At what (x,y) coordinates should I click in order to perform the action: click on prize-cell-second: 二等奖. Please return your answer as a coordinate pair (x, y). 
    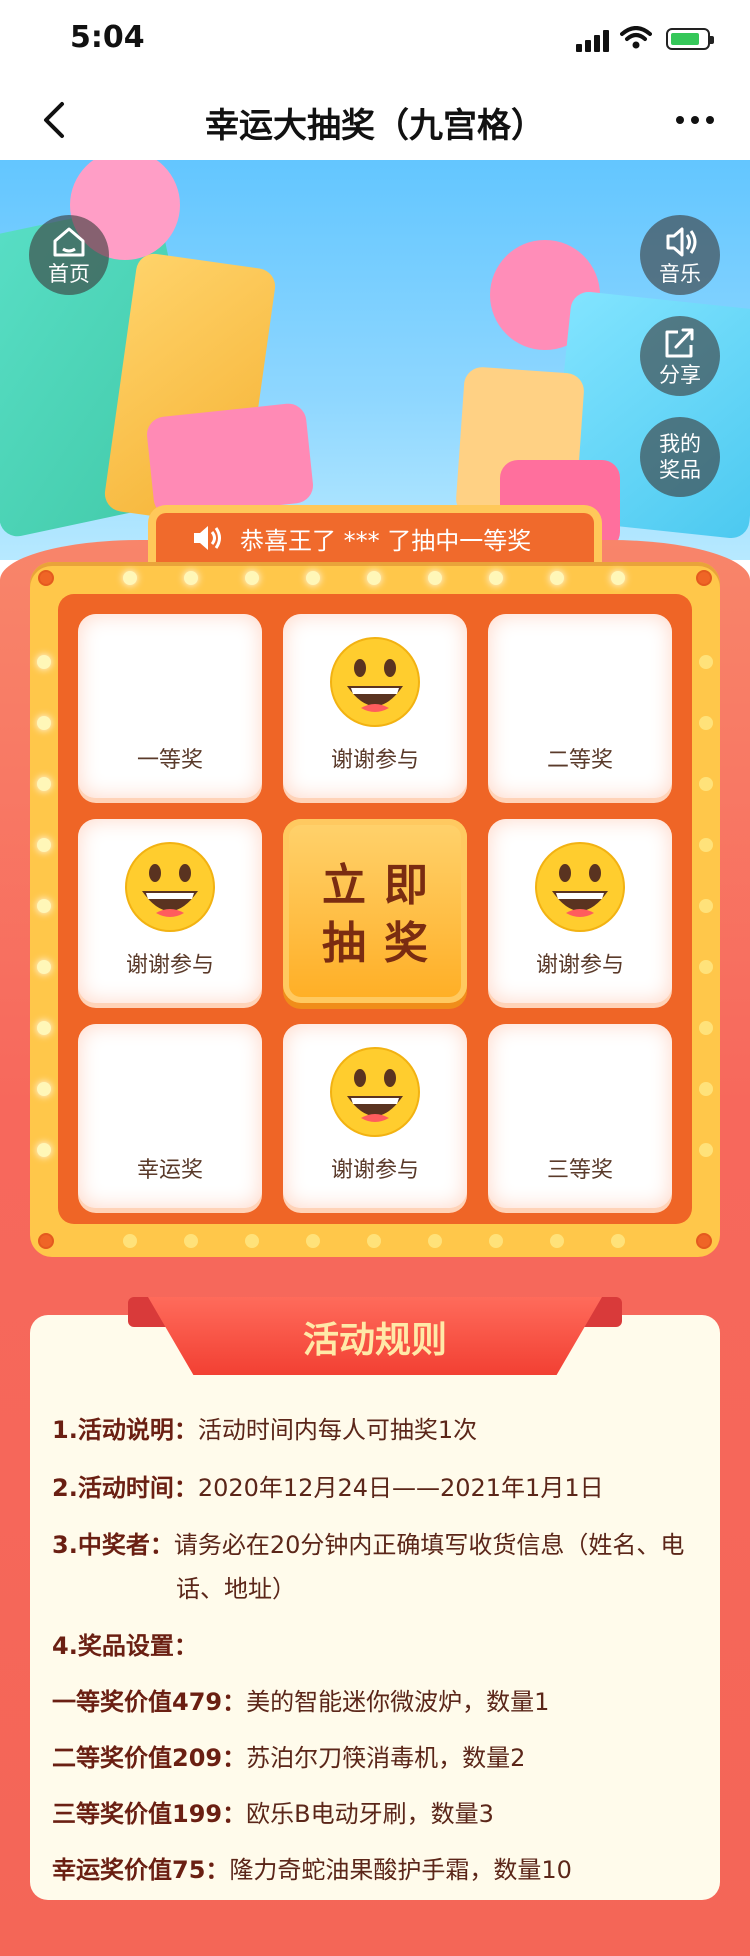
    Looking at the image, I should click on (580, 706).